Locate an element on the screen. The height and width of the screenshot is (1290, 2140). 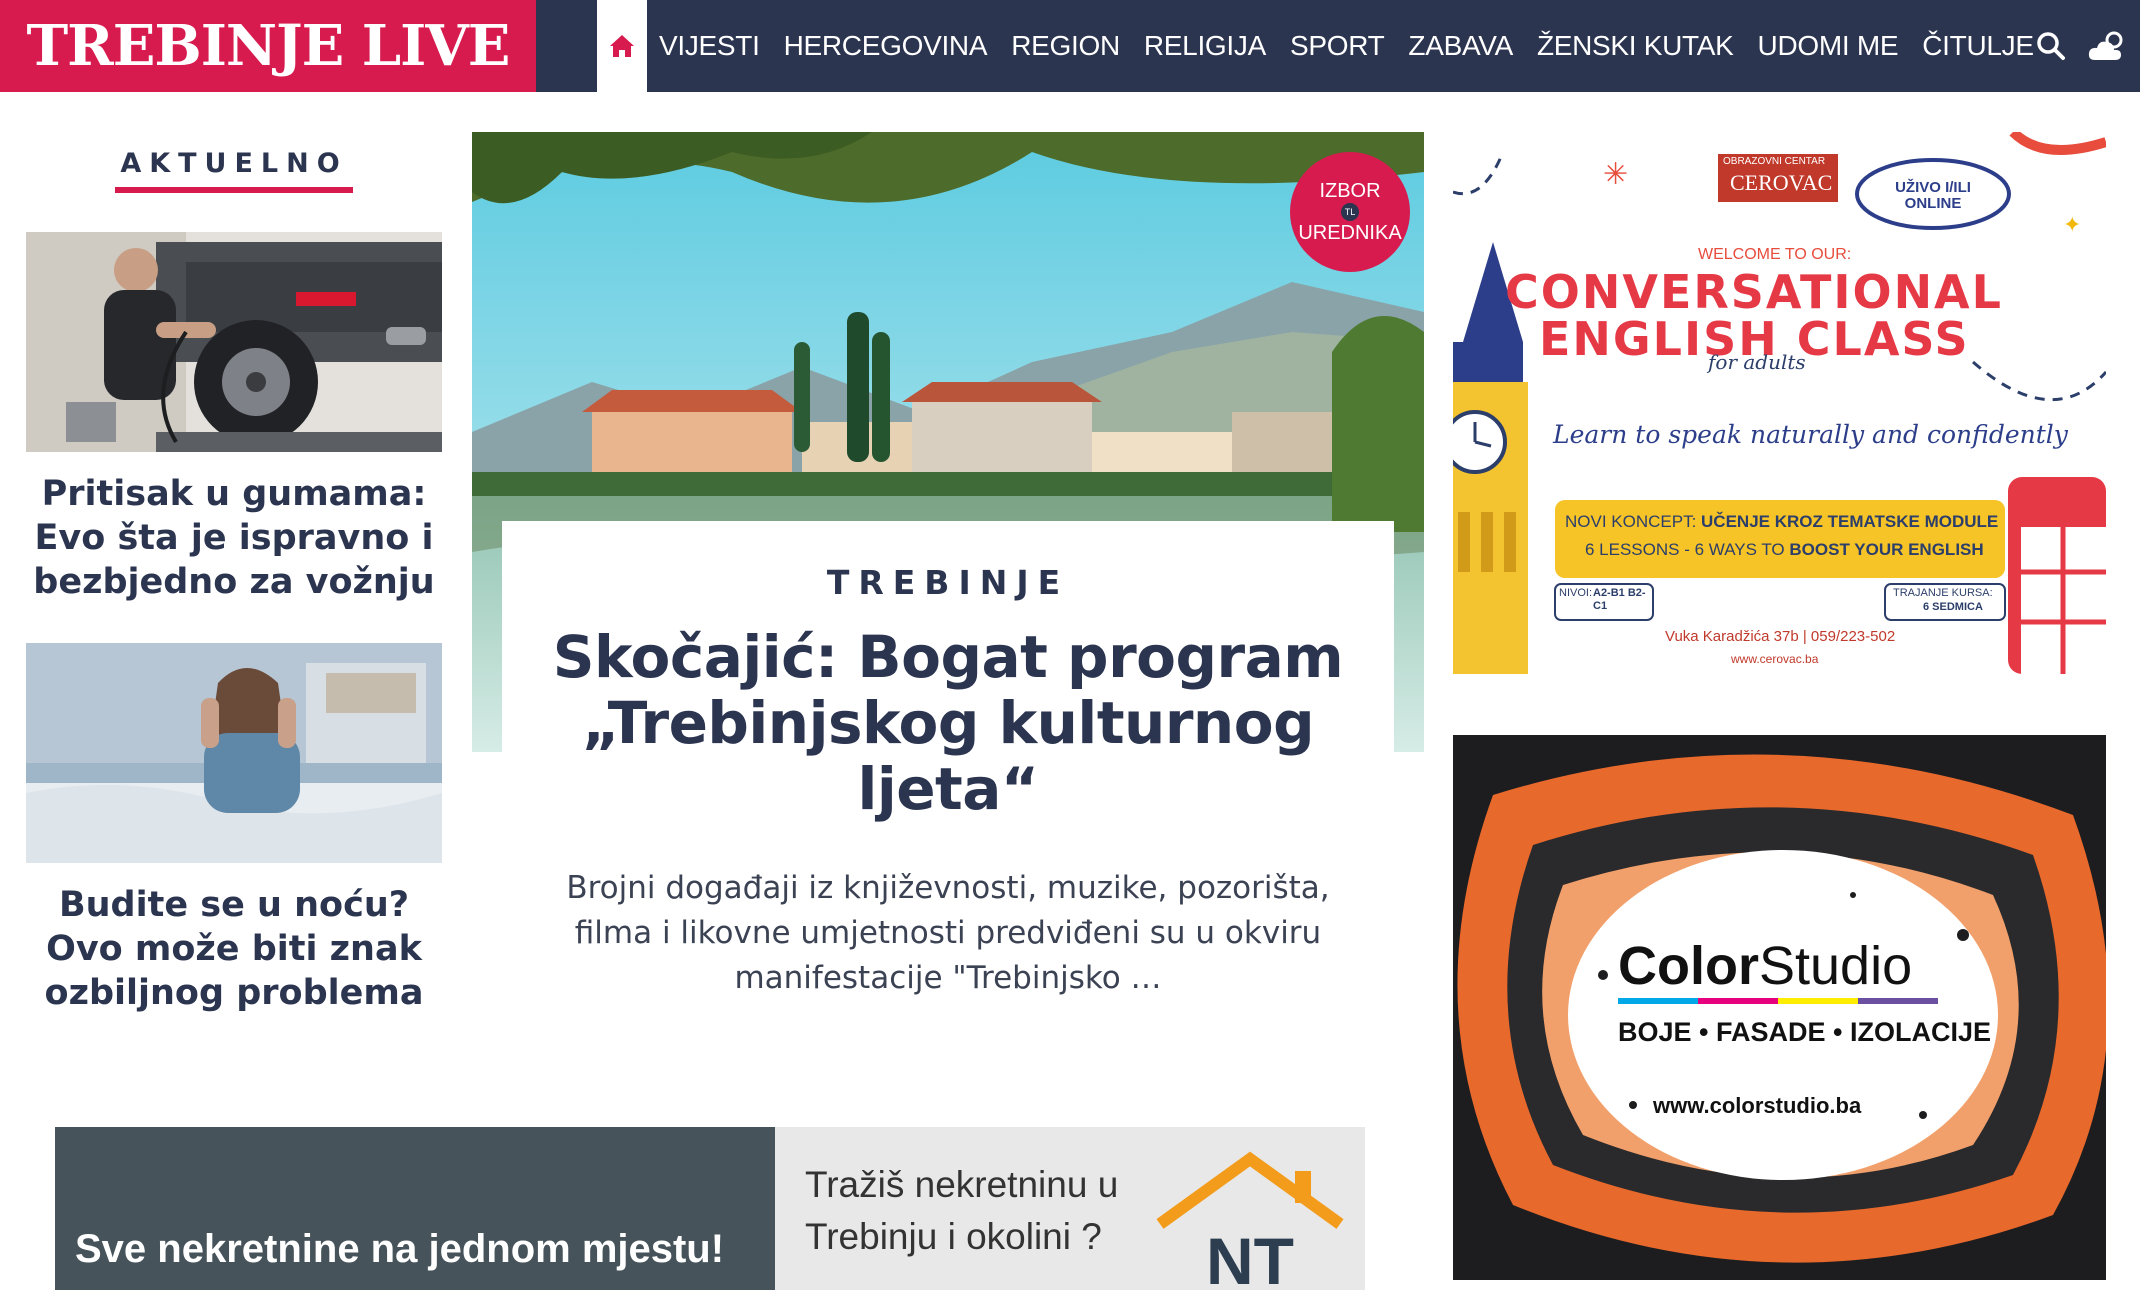
nav-item-sport: SPORT is located at coordinates (1337, 46).